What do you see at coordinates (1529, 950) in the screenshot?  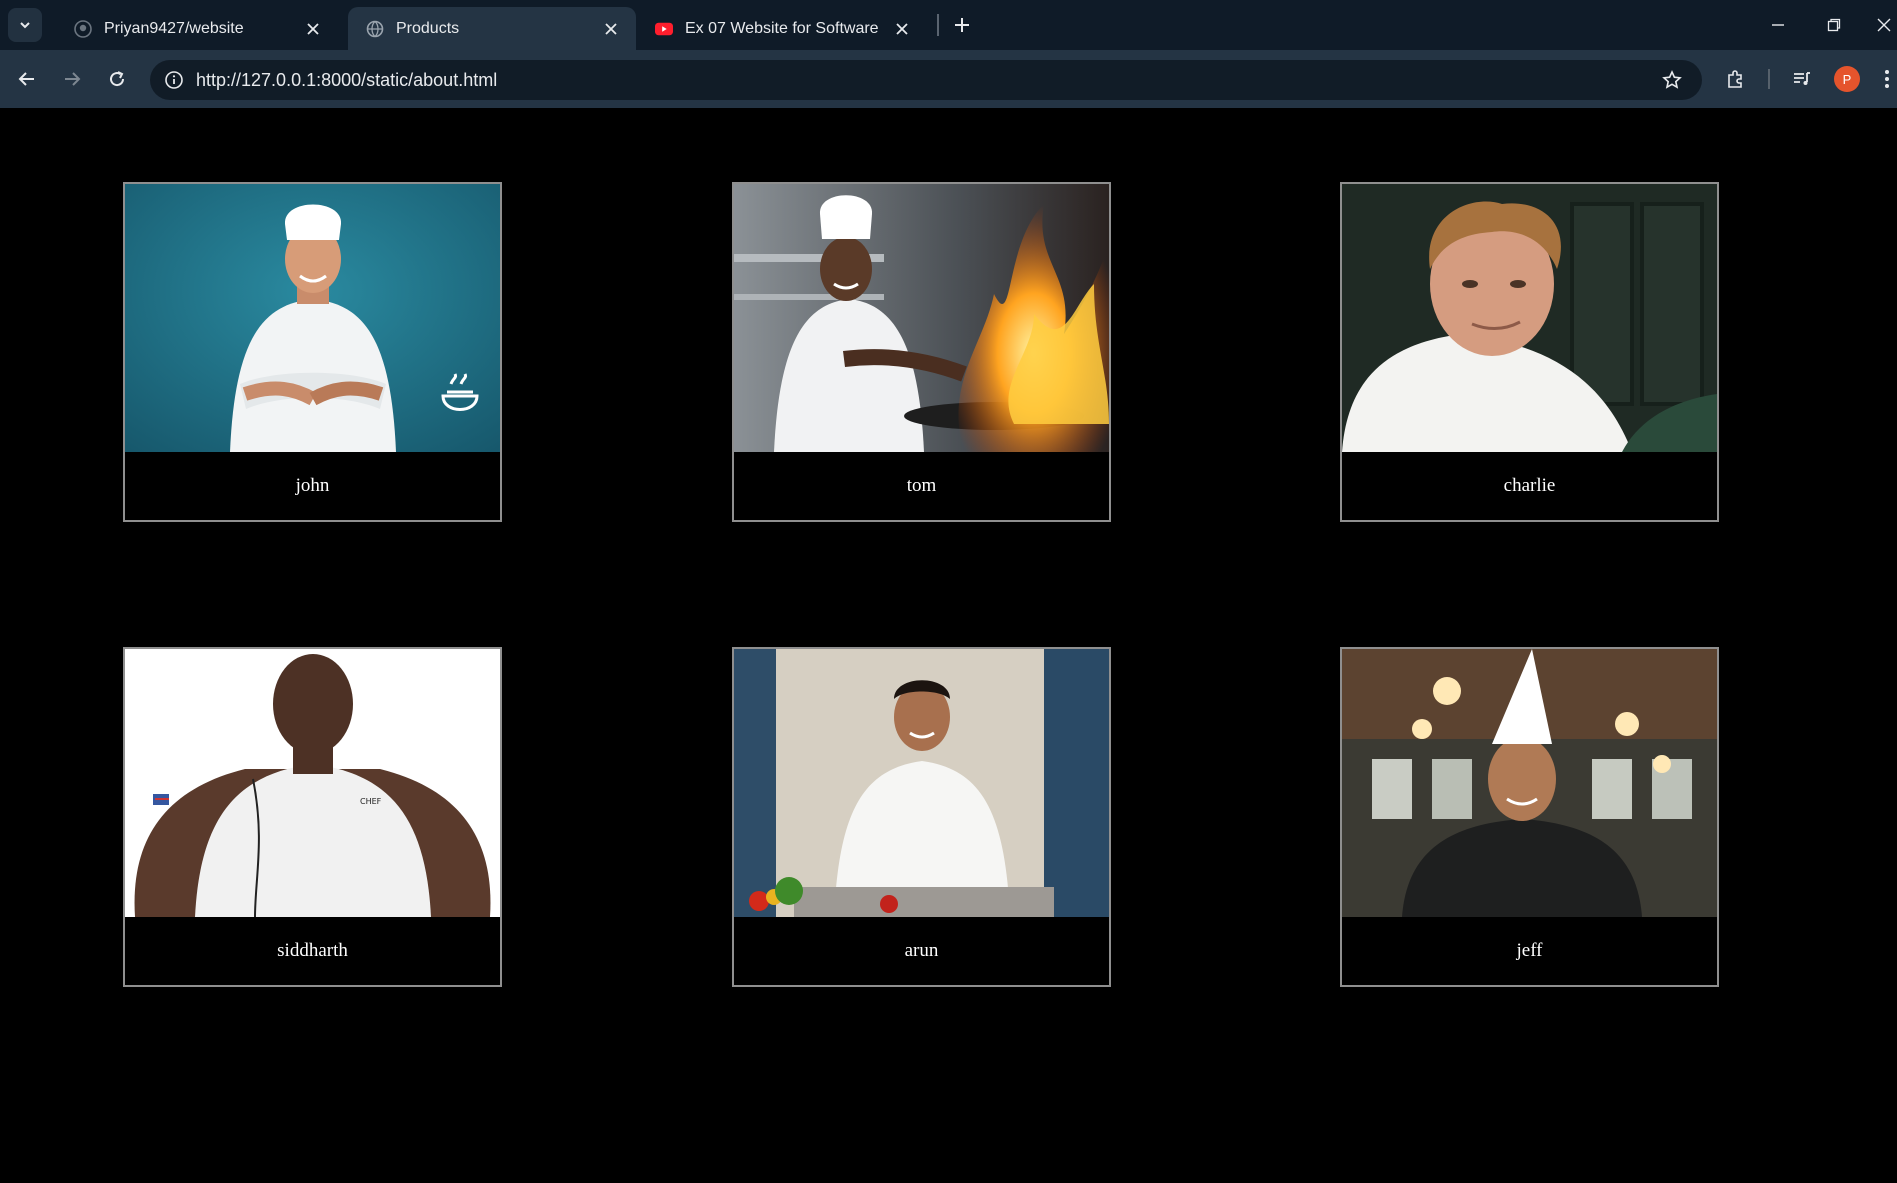 I see `chef-name: jeff` at bounding box center [1529, 950].